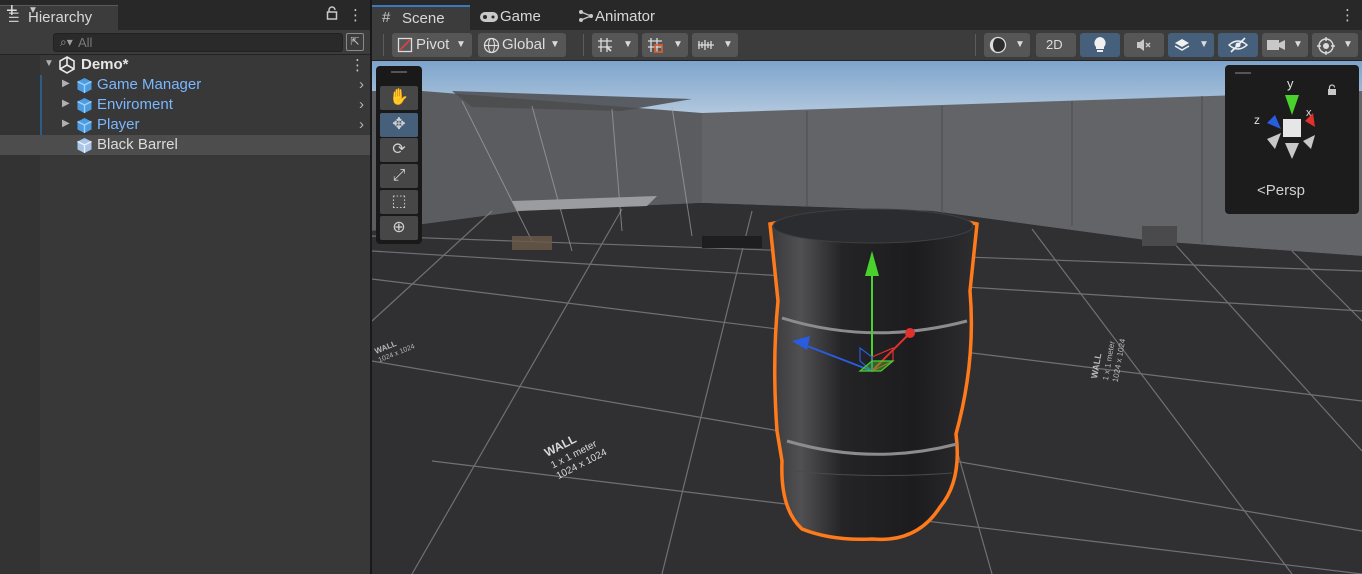 Image resolution: width=1362 pixels, height=574 pixels. I want to click on rect-tool-button: ⬚, so click(399, 202).